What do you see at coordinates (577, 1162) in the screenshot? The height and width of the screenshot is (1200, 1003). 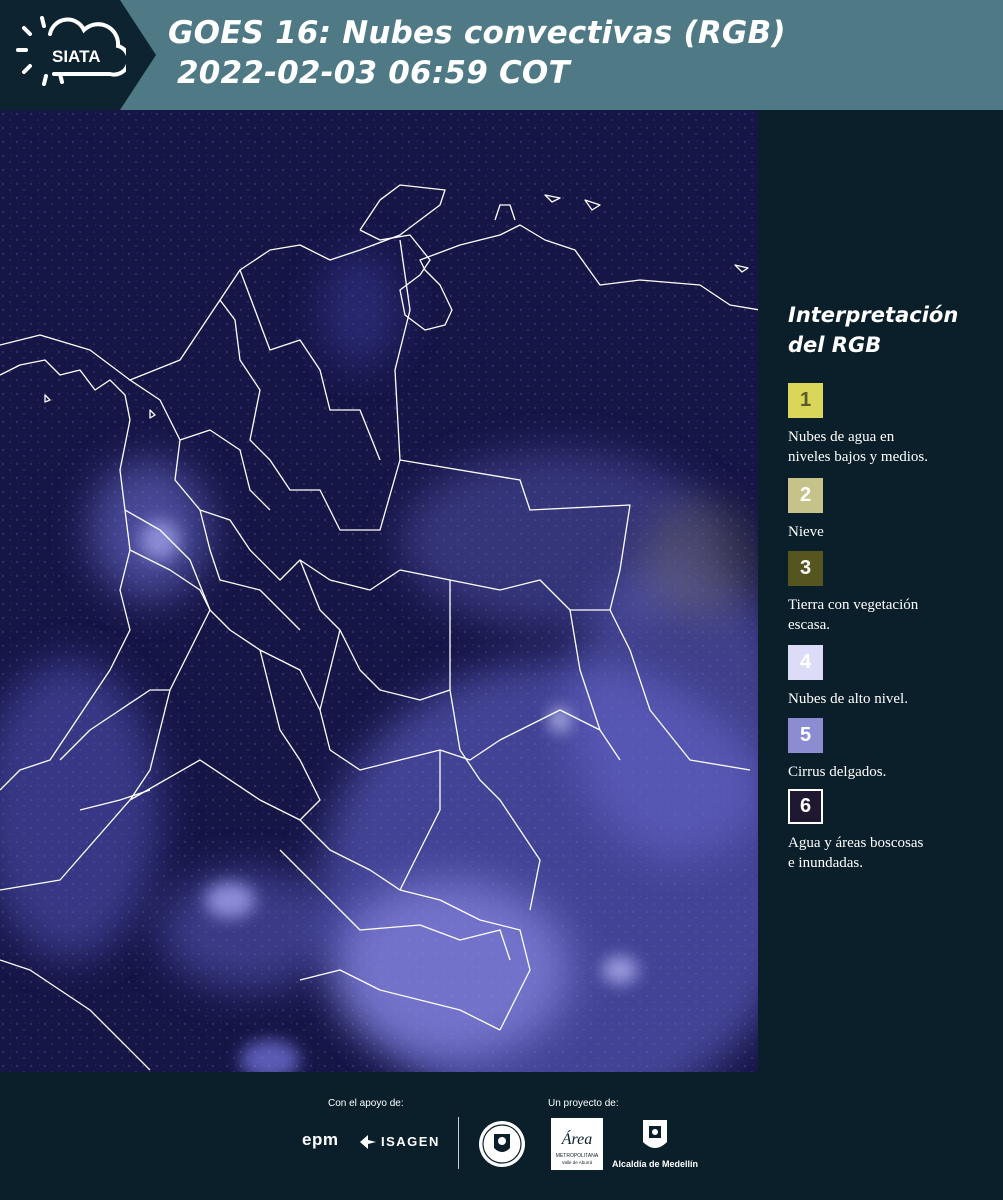 I see `area-logo-sub2: Valle de Aburrá` at bounding box center [577, 1162].